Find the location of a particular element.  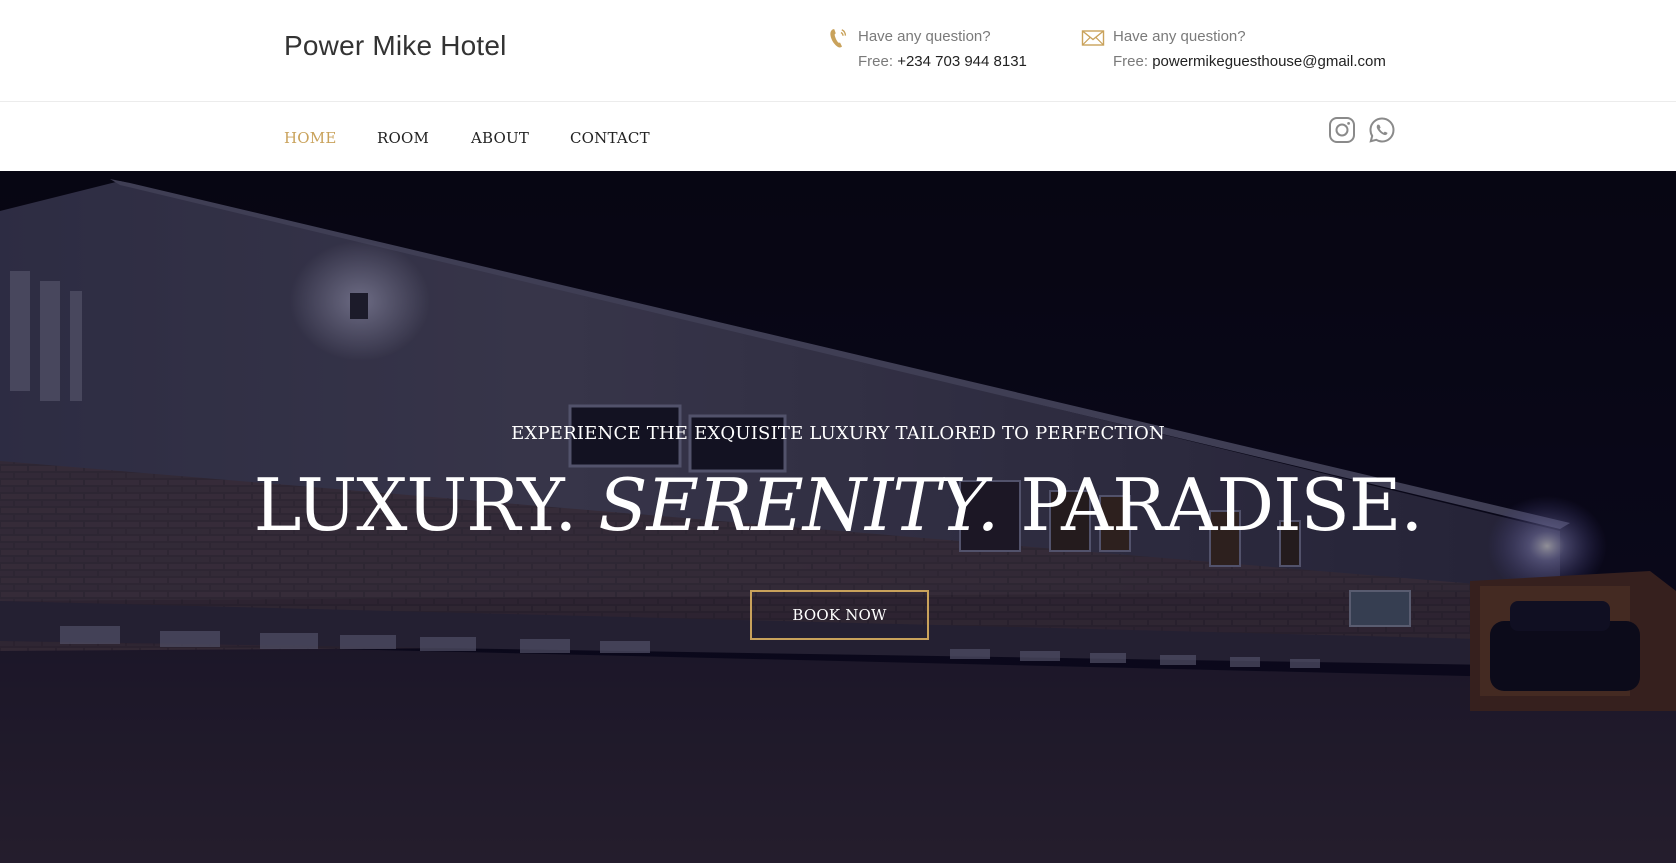

phone-icon is located at coordinates (838, 38).